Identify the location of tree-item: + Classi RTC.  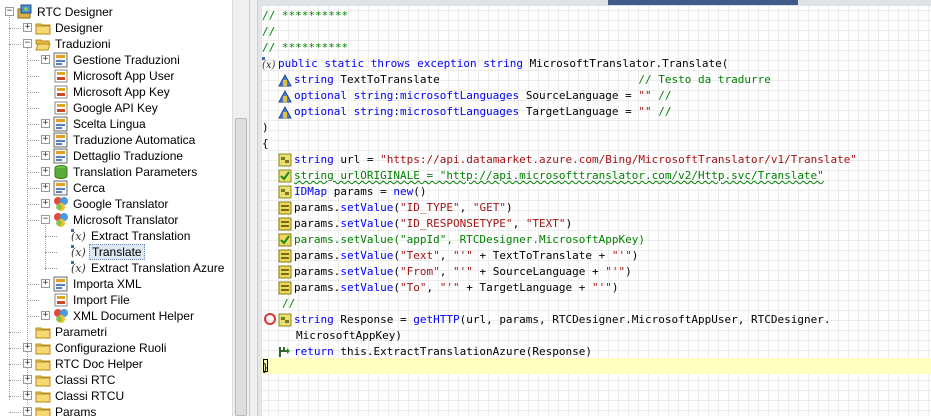
(116, 380).